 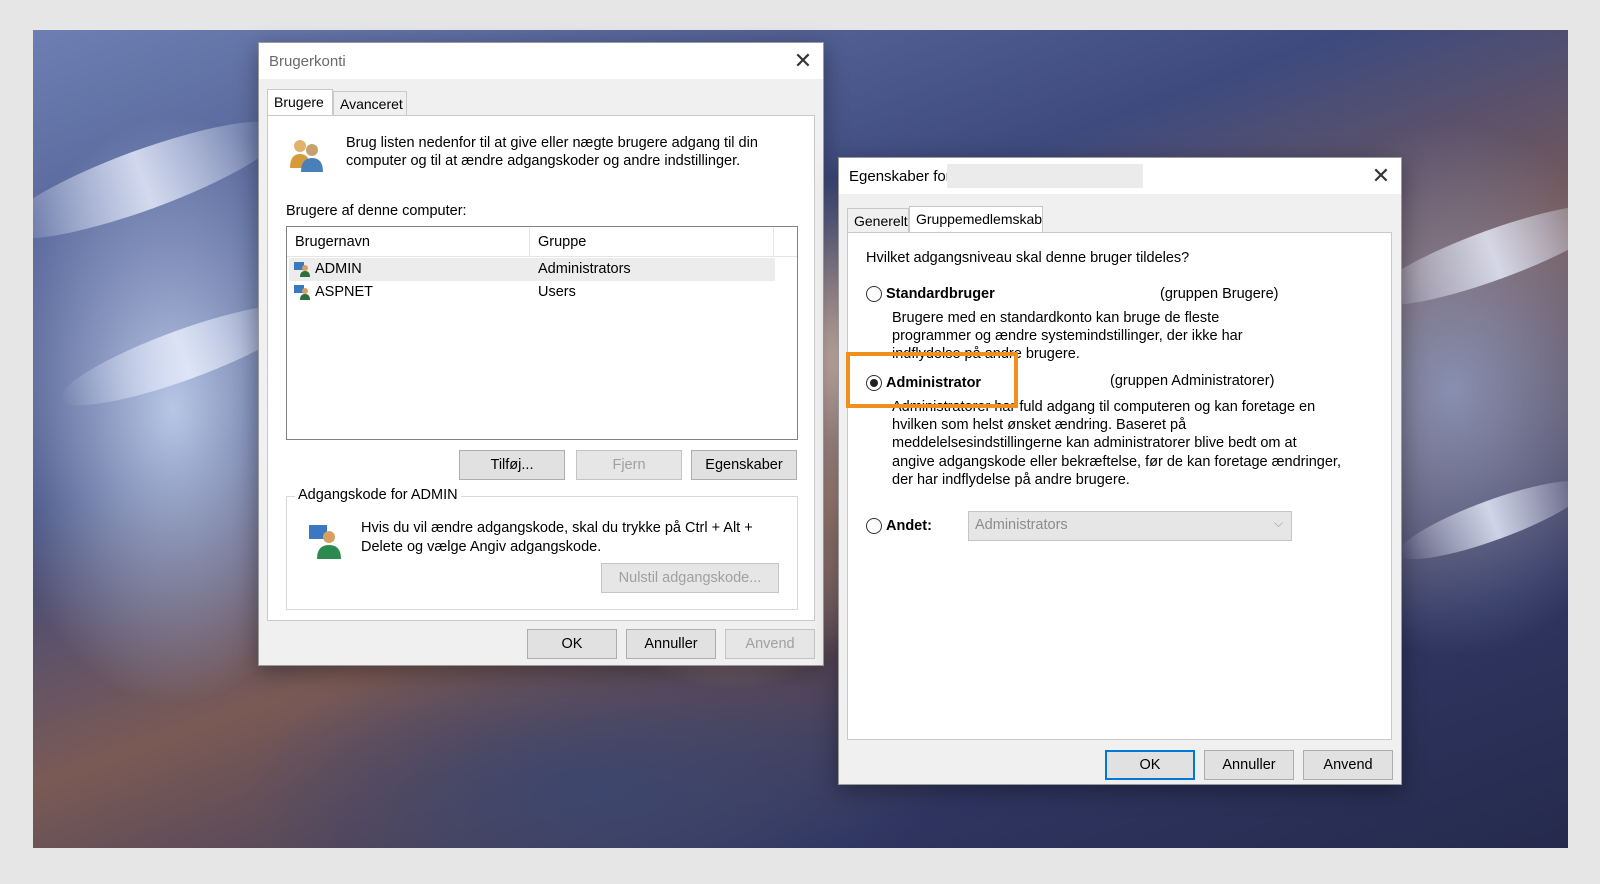 I want to click on properties-button: Egenskaber, so click(x=744, y=465).